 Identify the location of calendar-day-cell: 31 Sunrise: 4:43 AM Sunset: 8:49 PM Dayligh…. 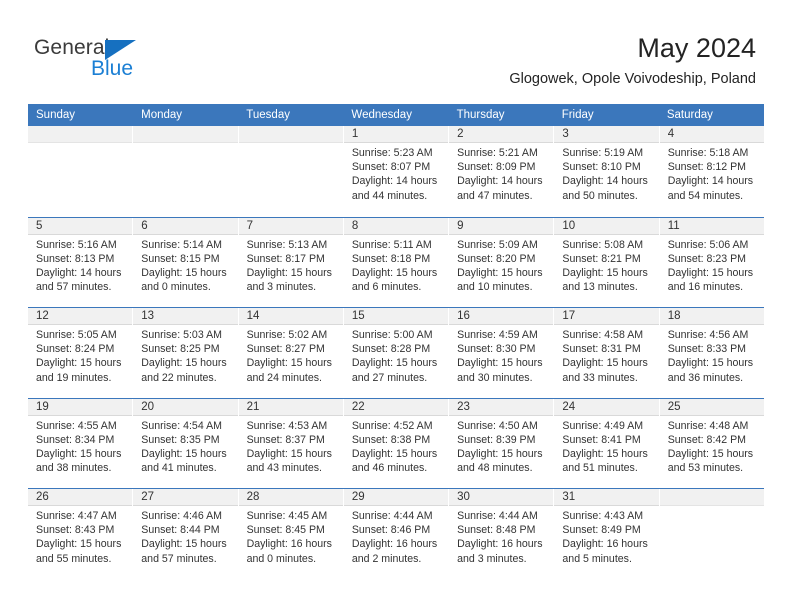
(607, 534).